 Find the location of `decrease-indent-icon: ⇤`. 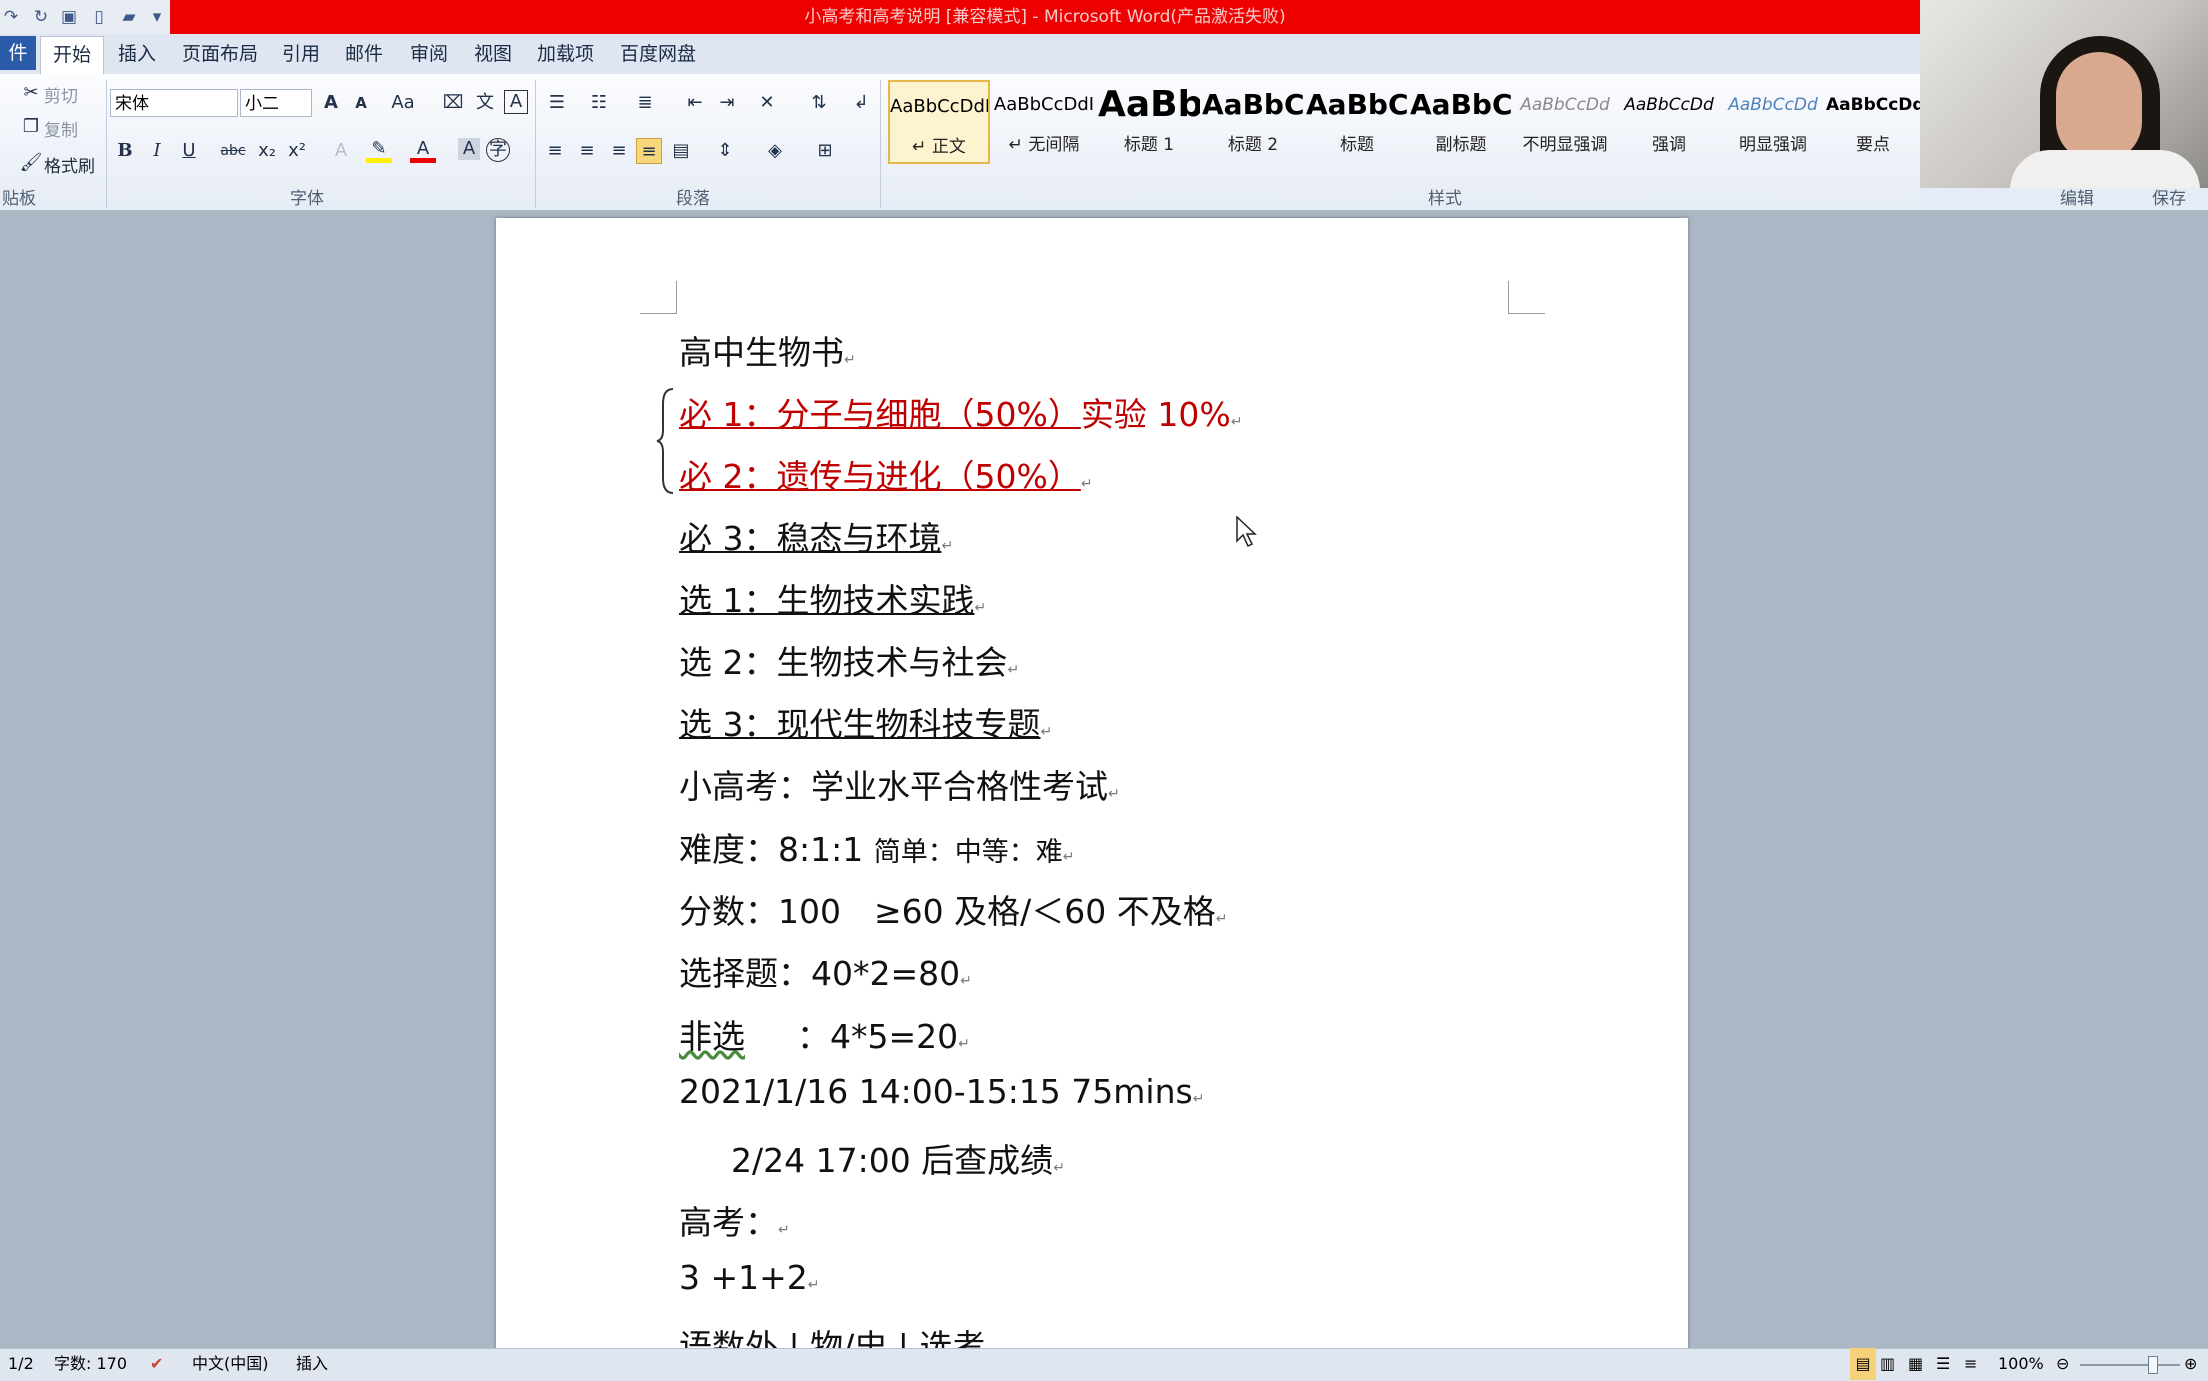

decrease-indent-icon: ⇤ is located at coordinates (695, 103).